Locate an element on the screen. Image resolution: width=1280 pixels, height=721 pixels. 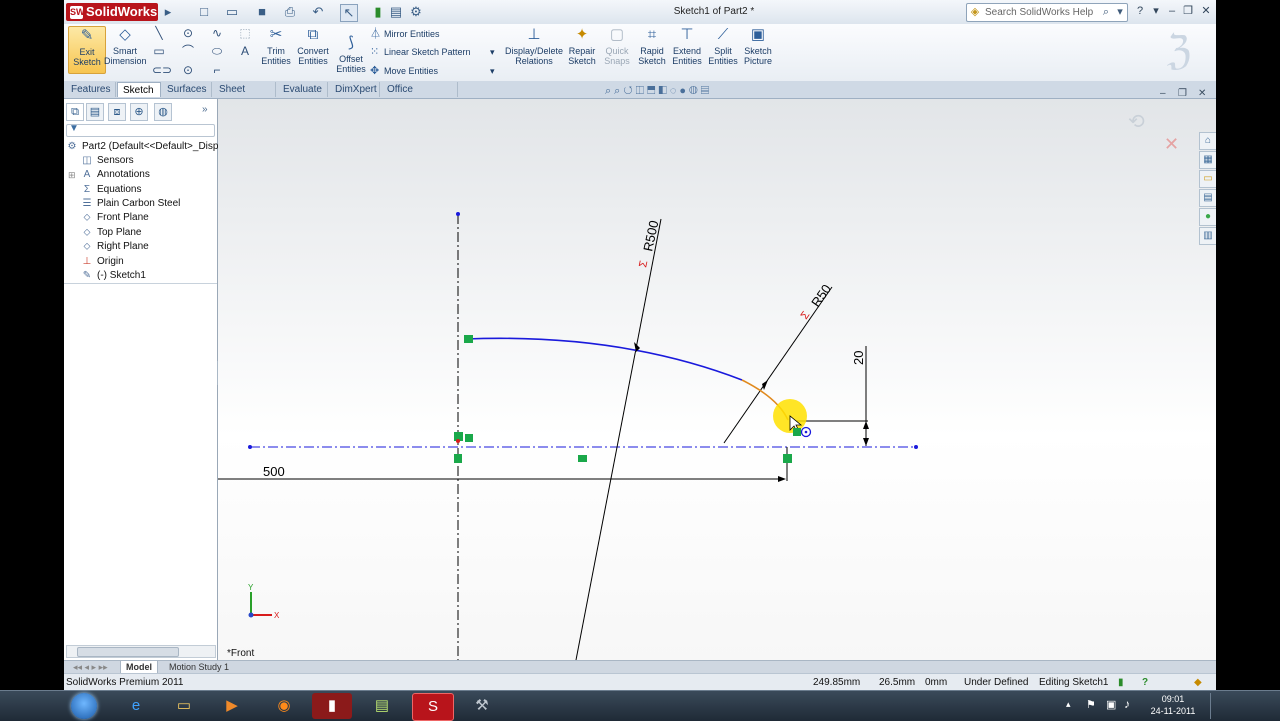
notes-app-icon: ▤ is located at coordinates (382, 706).